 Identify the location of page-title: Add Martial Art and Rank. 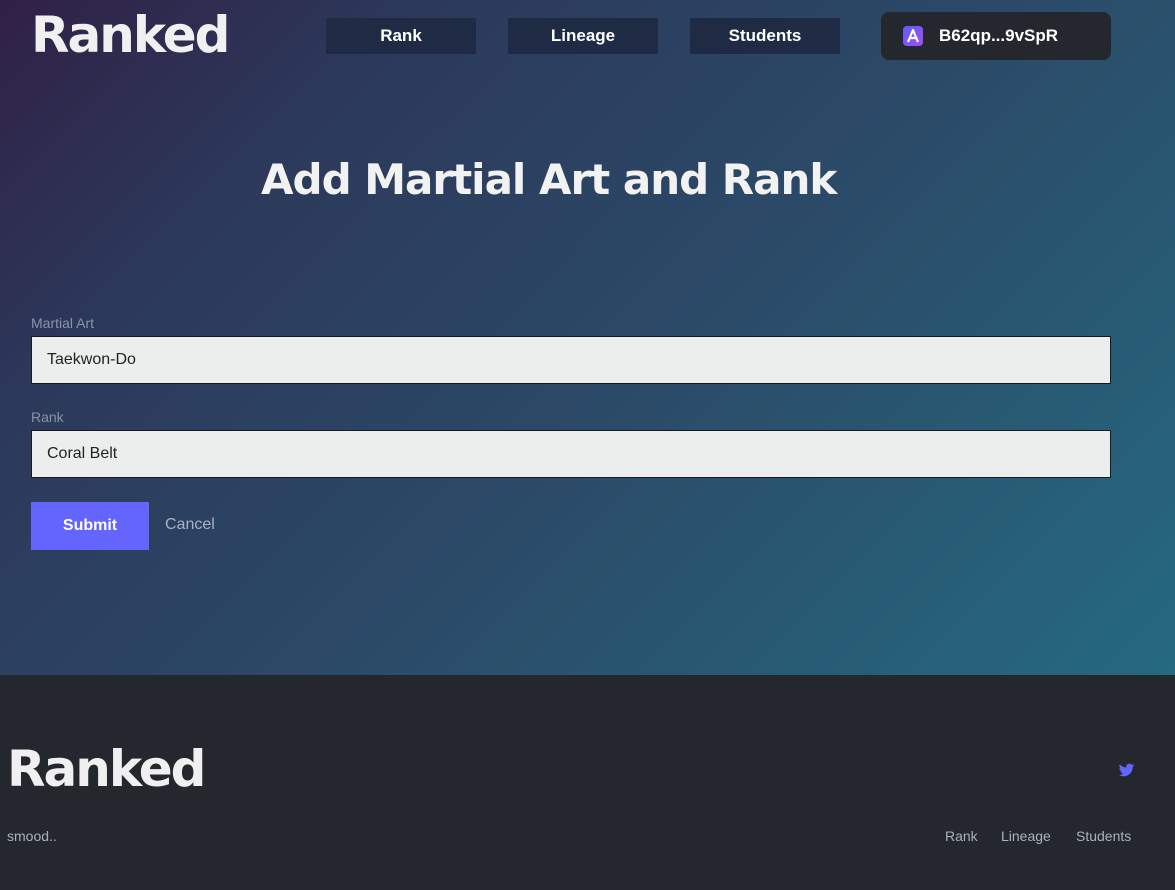
(549, 179).